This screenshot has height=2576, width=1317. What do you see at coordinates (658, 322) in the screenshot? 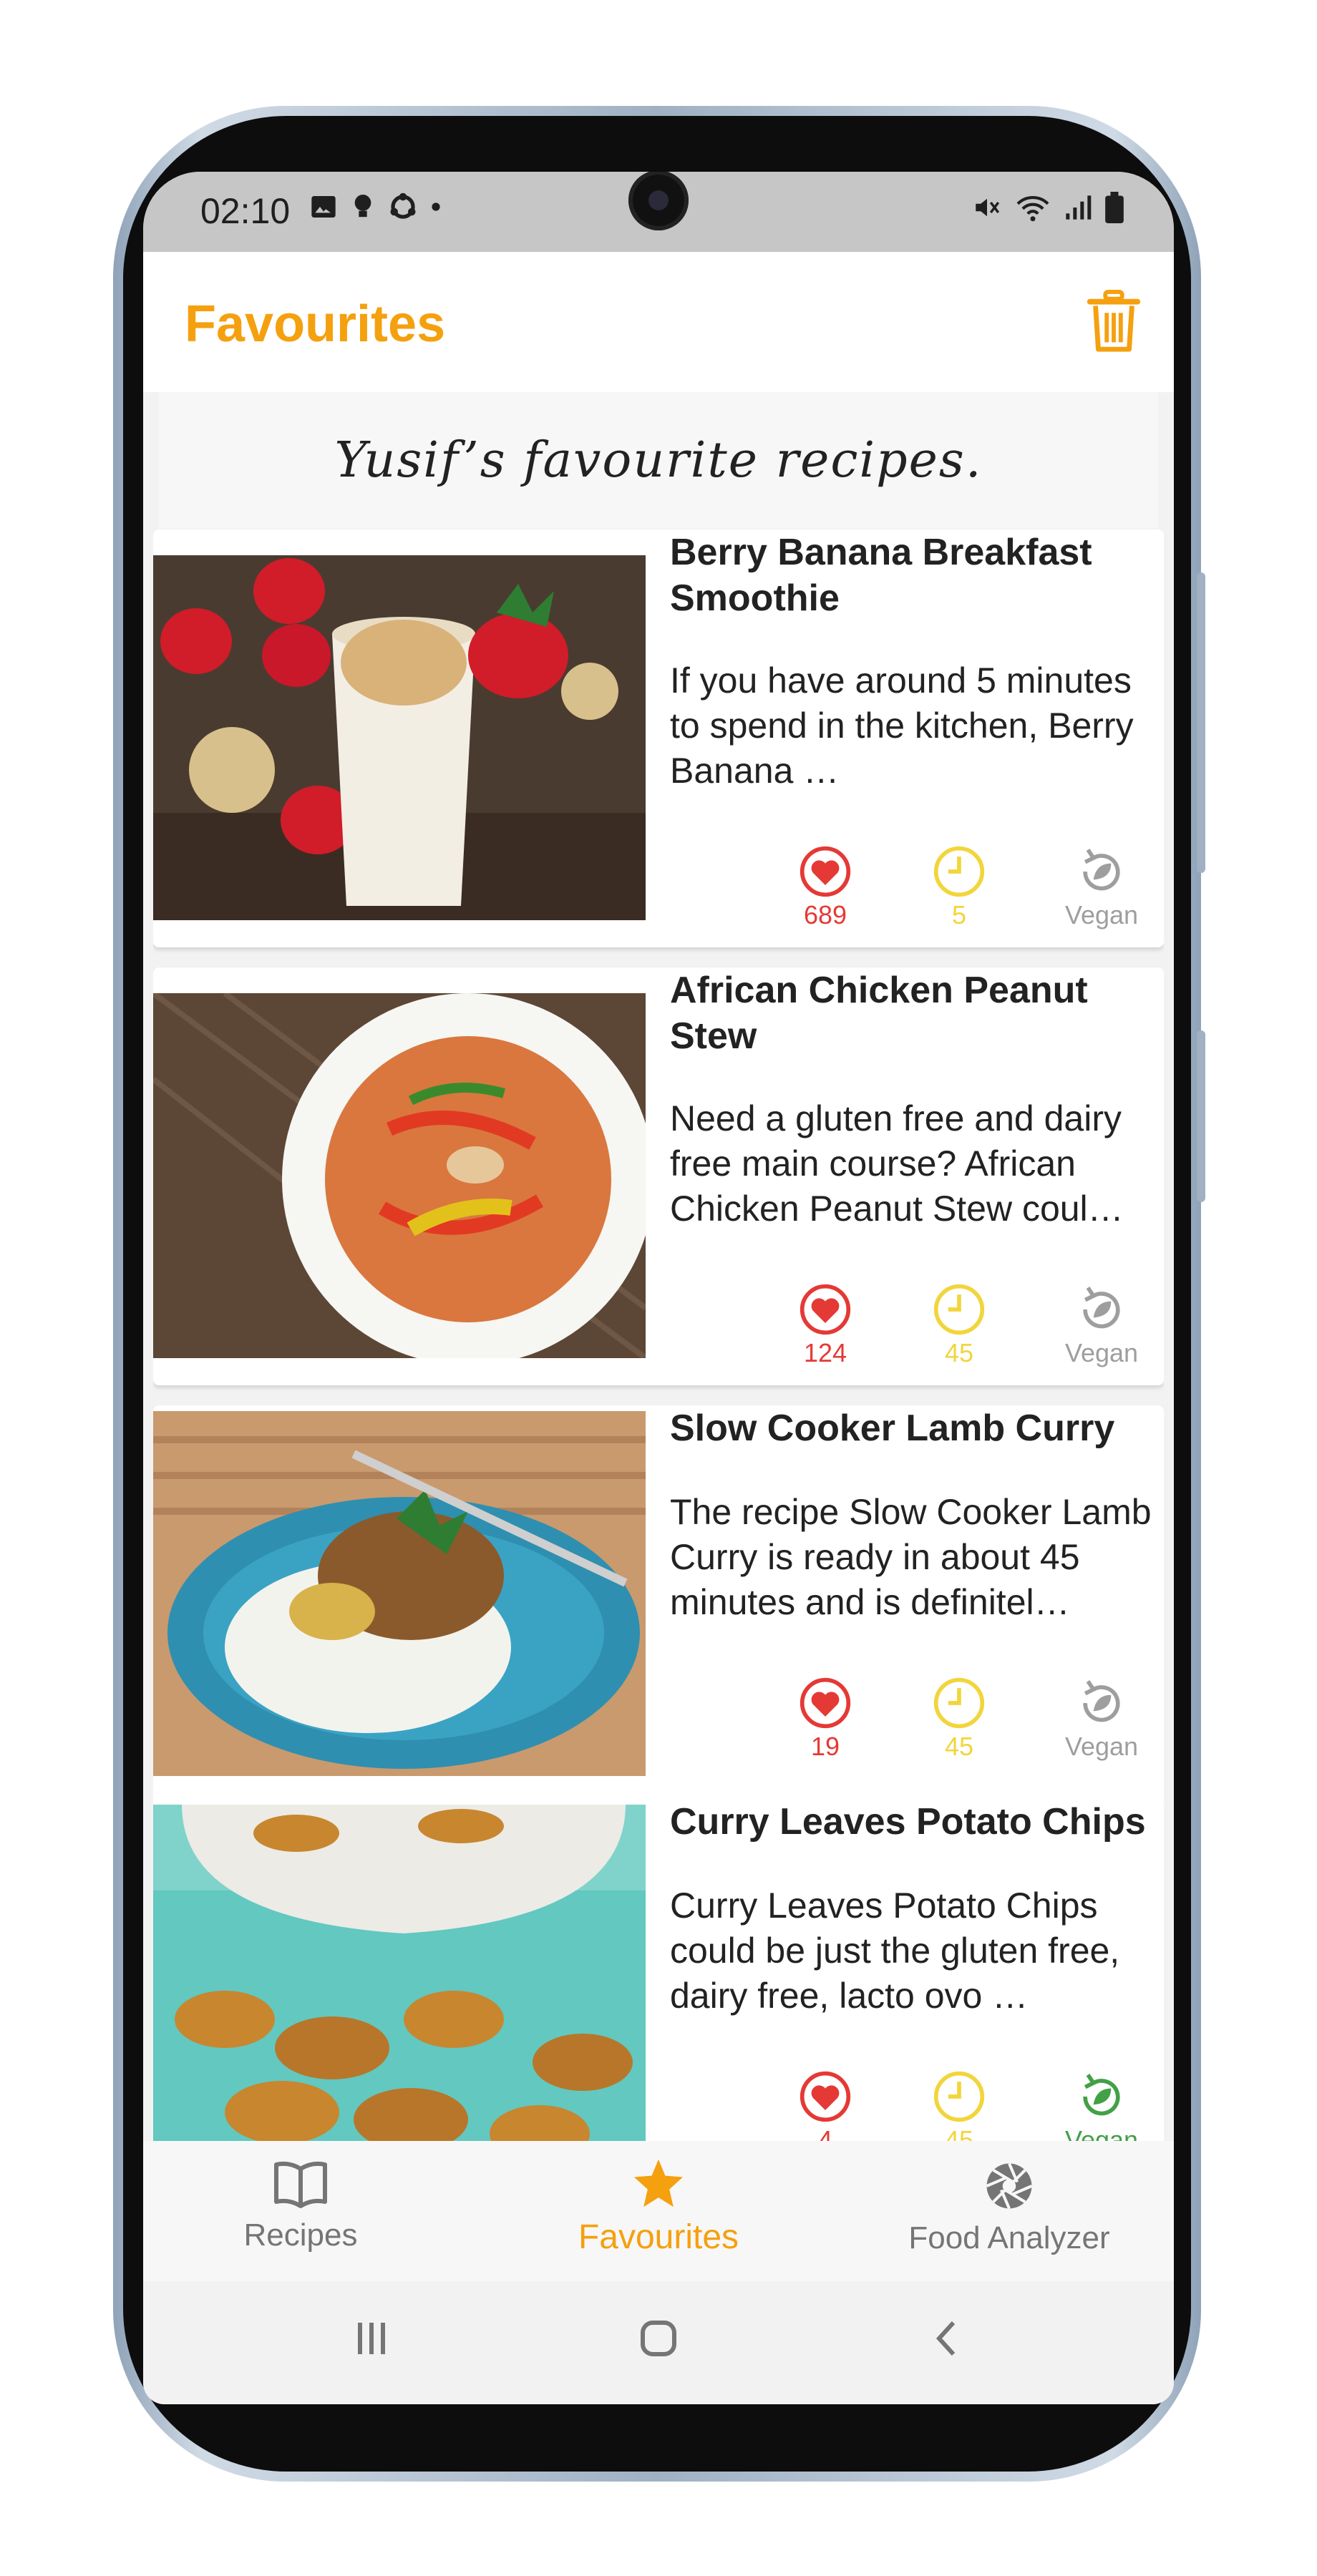
I see `app-bar: Favourites` at bounding box center [658, 322].